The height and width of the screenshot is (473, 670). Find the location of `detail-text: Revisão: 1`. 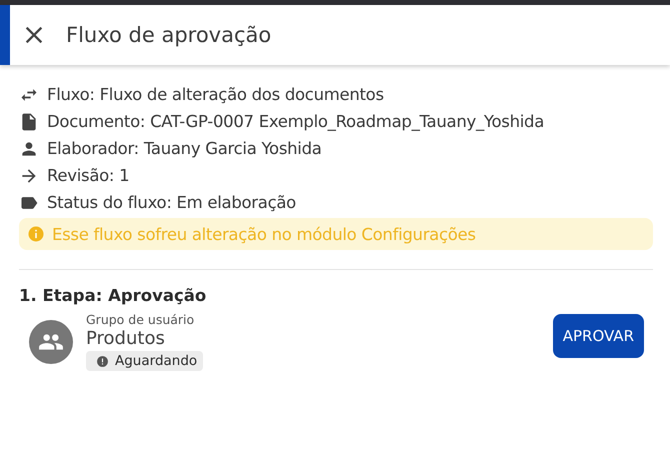

detail-text: Revisão: 1 is located at coordinates (88, 175).